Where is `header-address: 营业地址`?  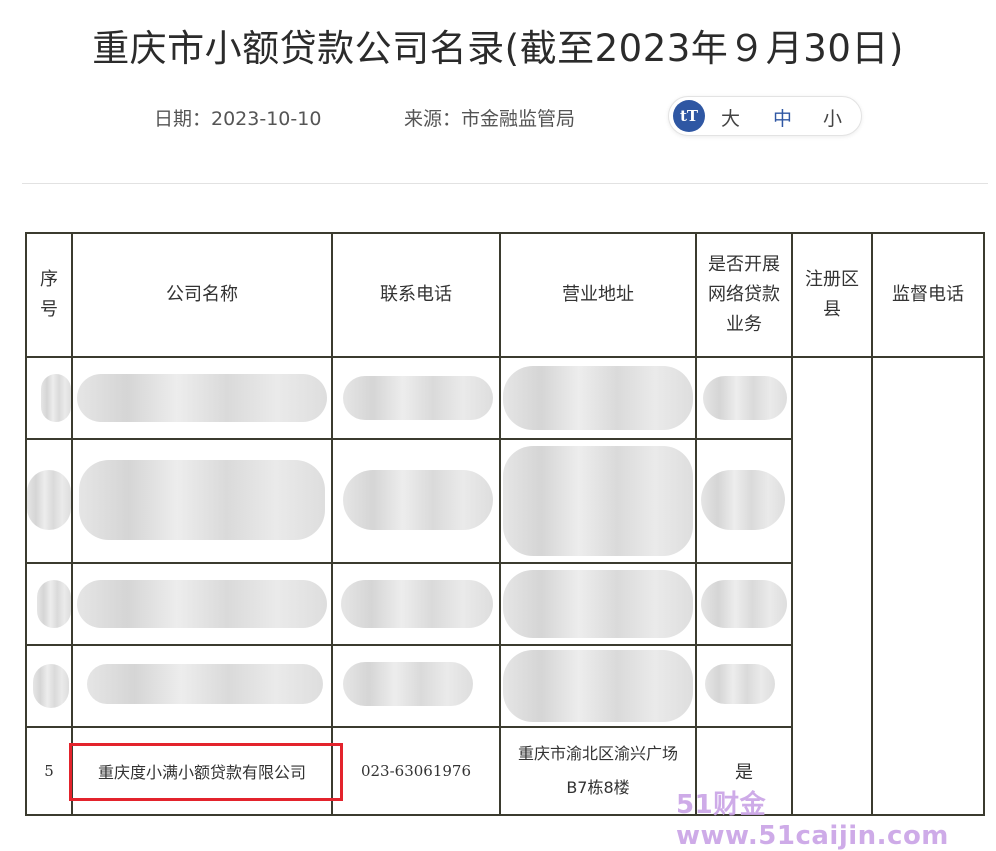 header-address: 营业地址 is located at coordinates (598, 295).